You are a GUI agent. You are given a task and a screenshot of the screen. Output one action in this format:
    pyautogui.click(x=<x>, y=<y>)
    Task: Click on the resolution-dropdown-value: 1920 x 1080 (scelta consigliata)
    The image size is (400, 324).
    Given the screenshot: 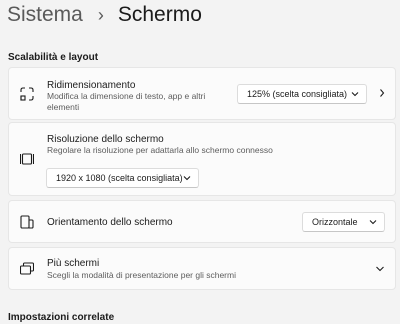 What is the action you would take?
    pyautogui.click(x=119, y=178)
    